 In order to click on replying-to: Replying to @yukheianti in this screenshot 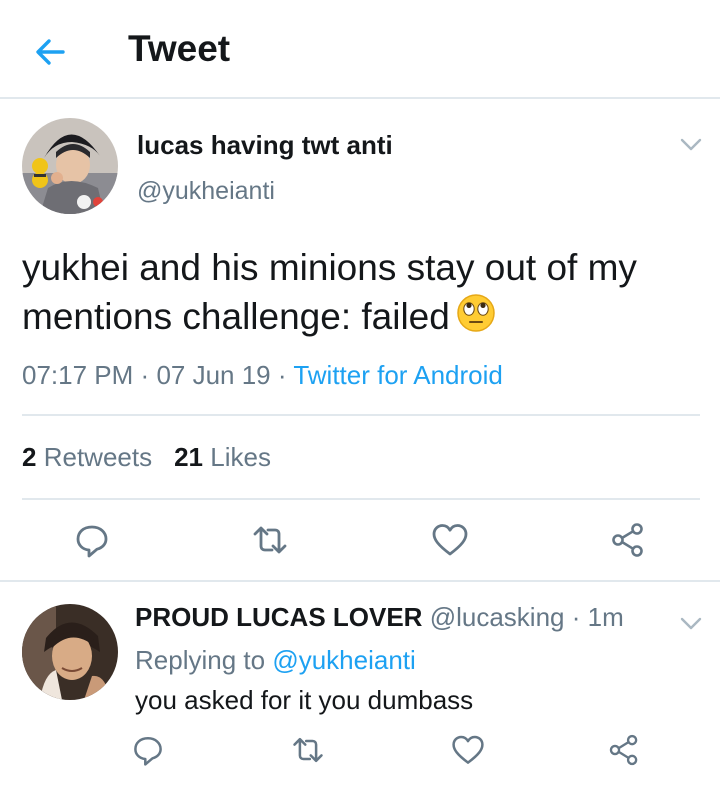, I will do `click(275, 660)`.